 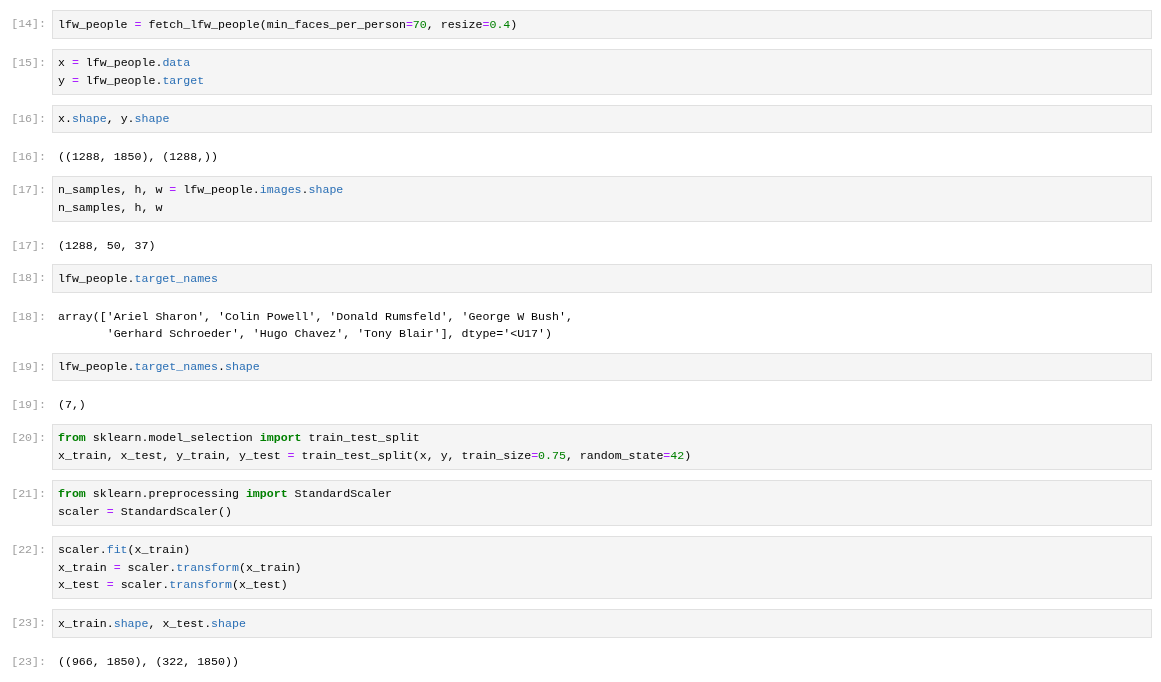 I want to click on code-line: x_test = scaler.transform(x_test), so click(x=173, y=585).